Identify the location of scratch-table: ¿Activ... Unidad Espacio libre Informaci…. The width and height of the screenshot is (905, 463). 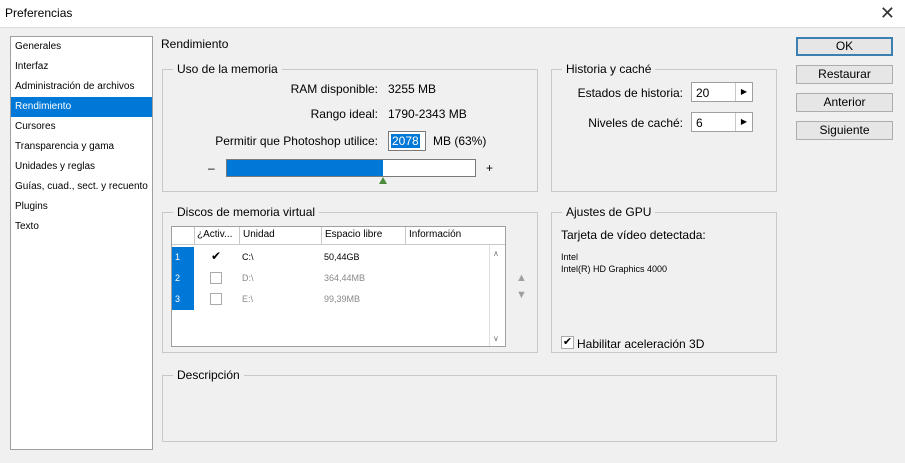
(338, 286).